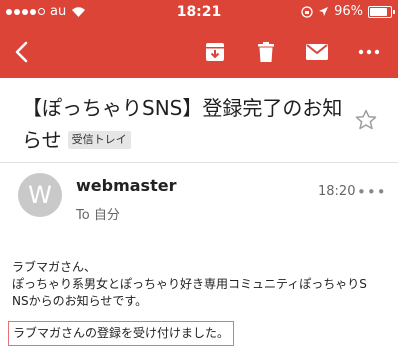 The width and height of the screenshot is (398, 359). I want to click on location-arrow-icon, so click(324, 11).